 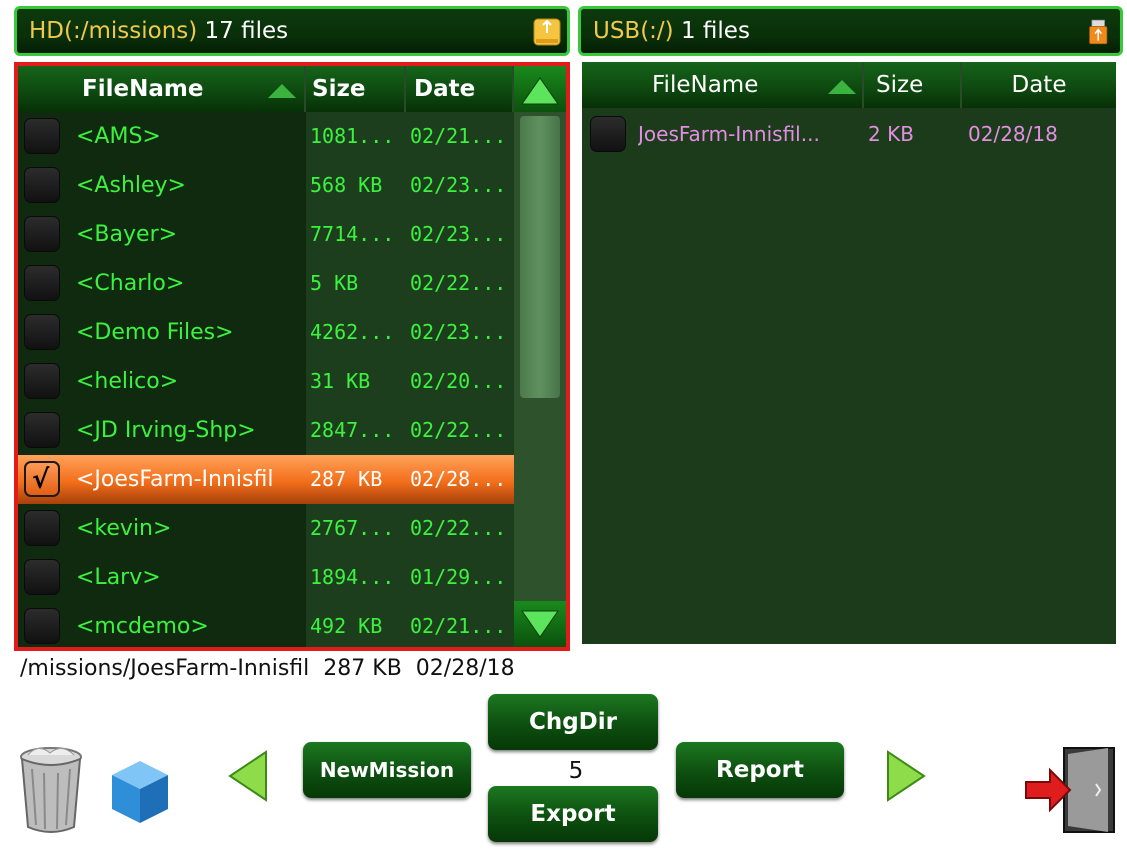 I want to click on hd-panel-title: HD(:/missions) 17 files, so click(x=158, y=31).